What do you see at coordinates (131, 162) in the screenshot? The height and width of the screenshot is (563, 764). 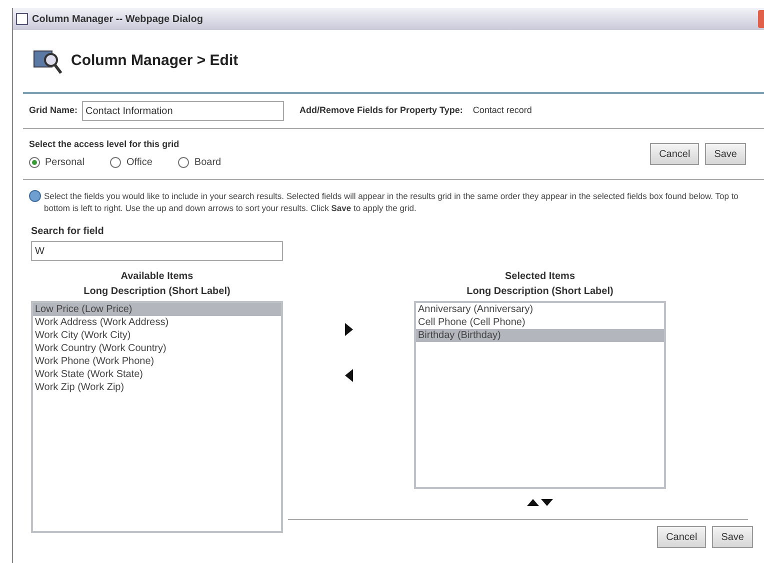 I see `radio-option: Office` at bounding box center [131, 162].